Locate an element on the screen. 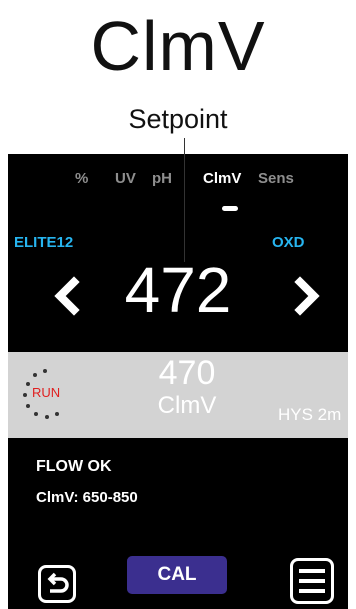 This screenshot has height=609, width=356. tab-uv: UV is located at coordinates (125, 178).